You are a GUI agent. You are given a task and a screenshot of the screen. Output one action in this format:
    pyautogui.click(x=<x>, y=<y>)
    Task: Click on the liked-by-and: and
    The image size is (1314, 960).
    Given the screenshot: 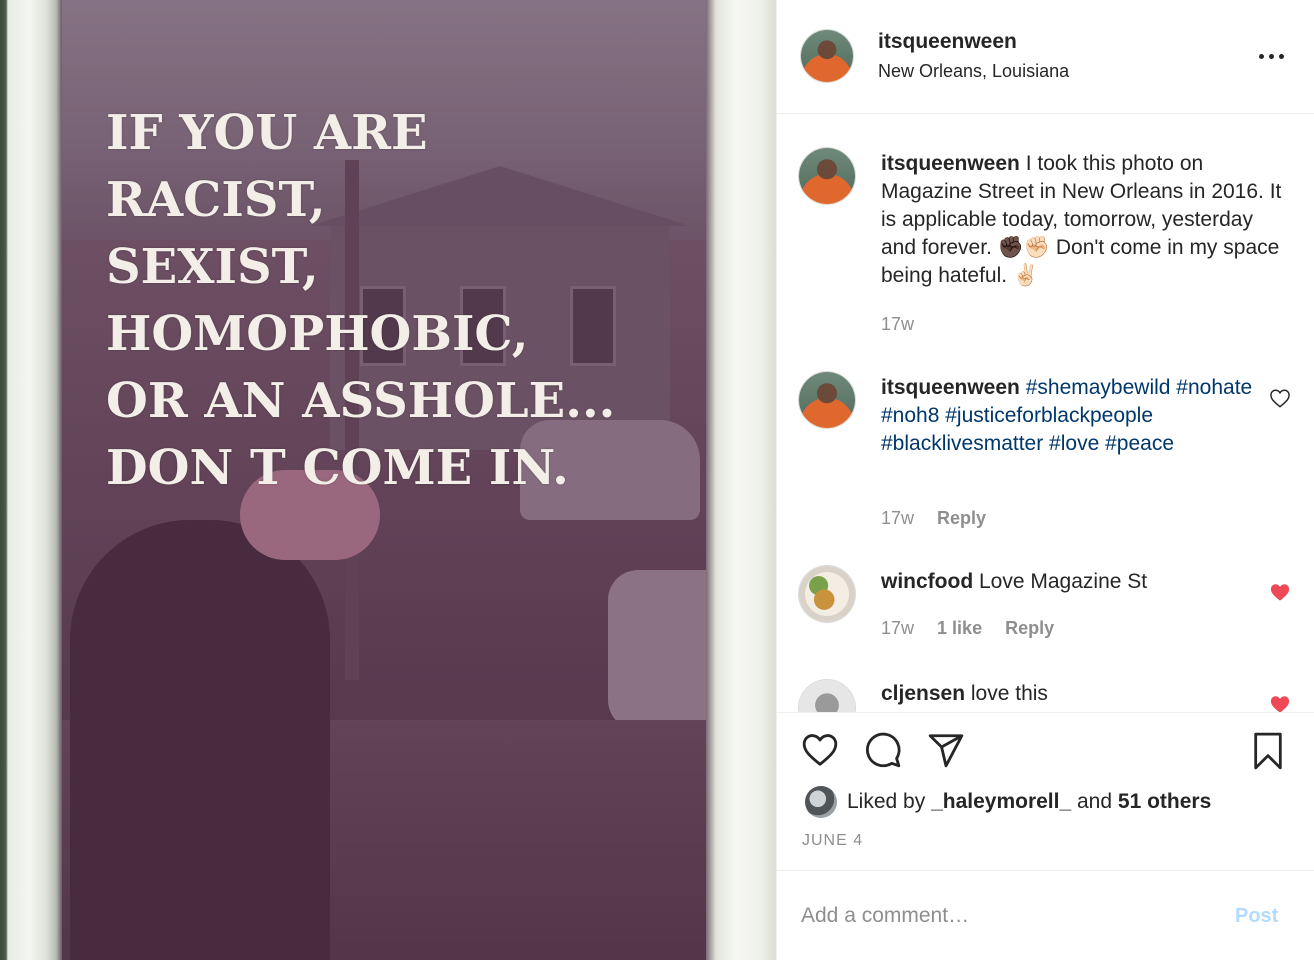 What is the action you would take?
    pyautogui.click(x=1095, y=801)
    